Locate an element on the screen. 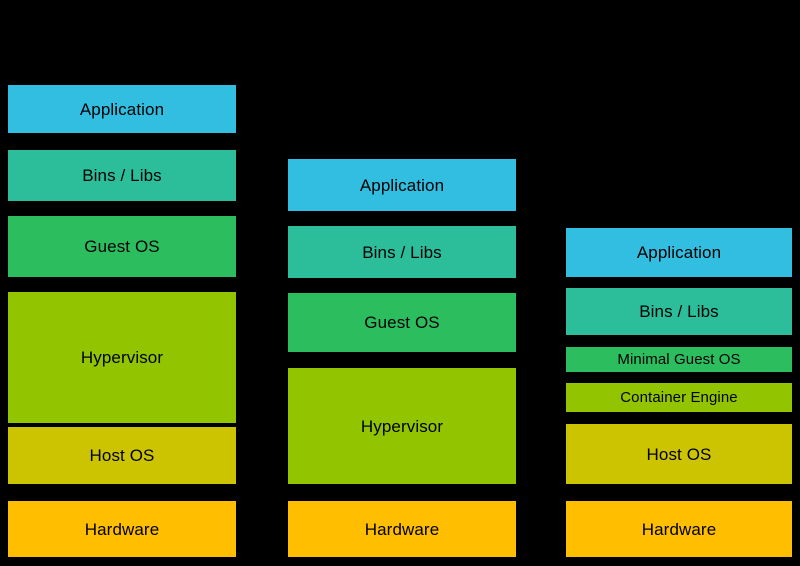  layer-box-container-engine: Container Engine is located at coordinates (679, 397).